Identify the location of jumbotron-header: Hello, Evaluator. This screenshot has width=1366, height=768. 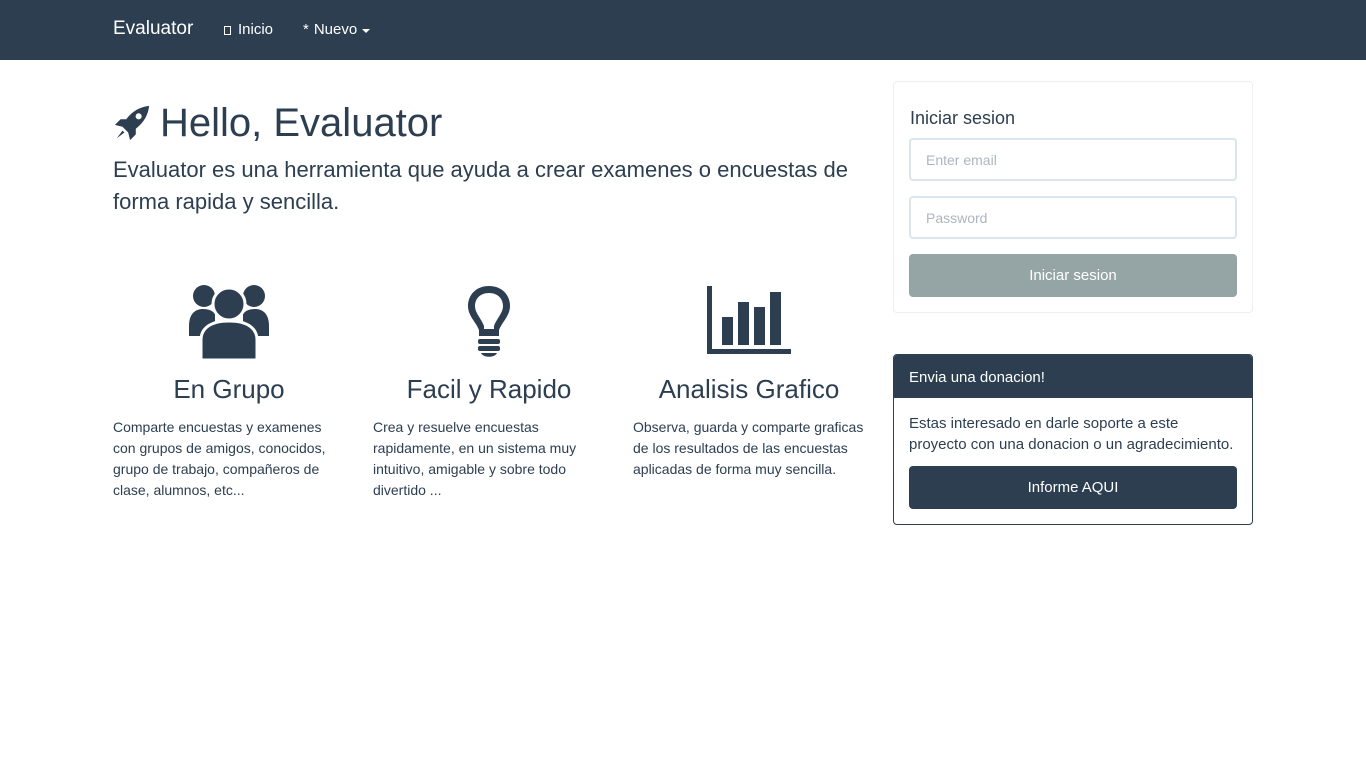
(277, 123).